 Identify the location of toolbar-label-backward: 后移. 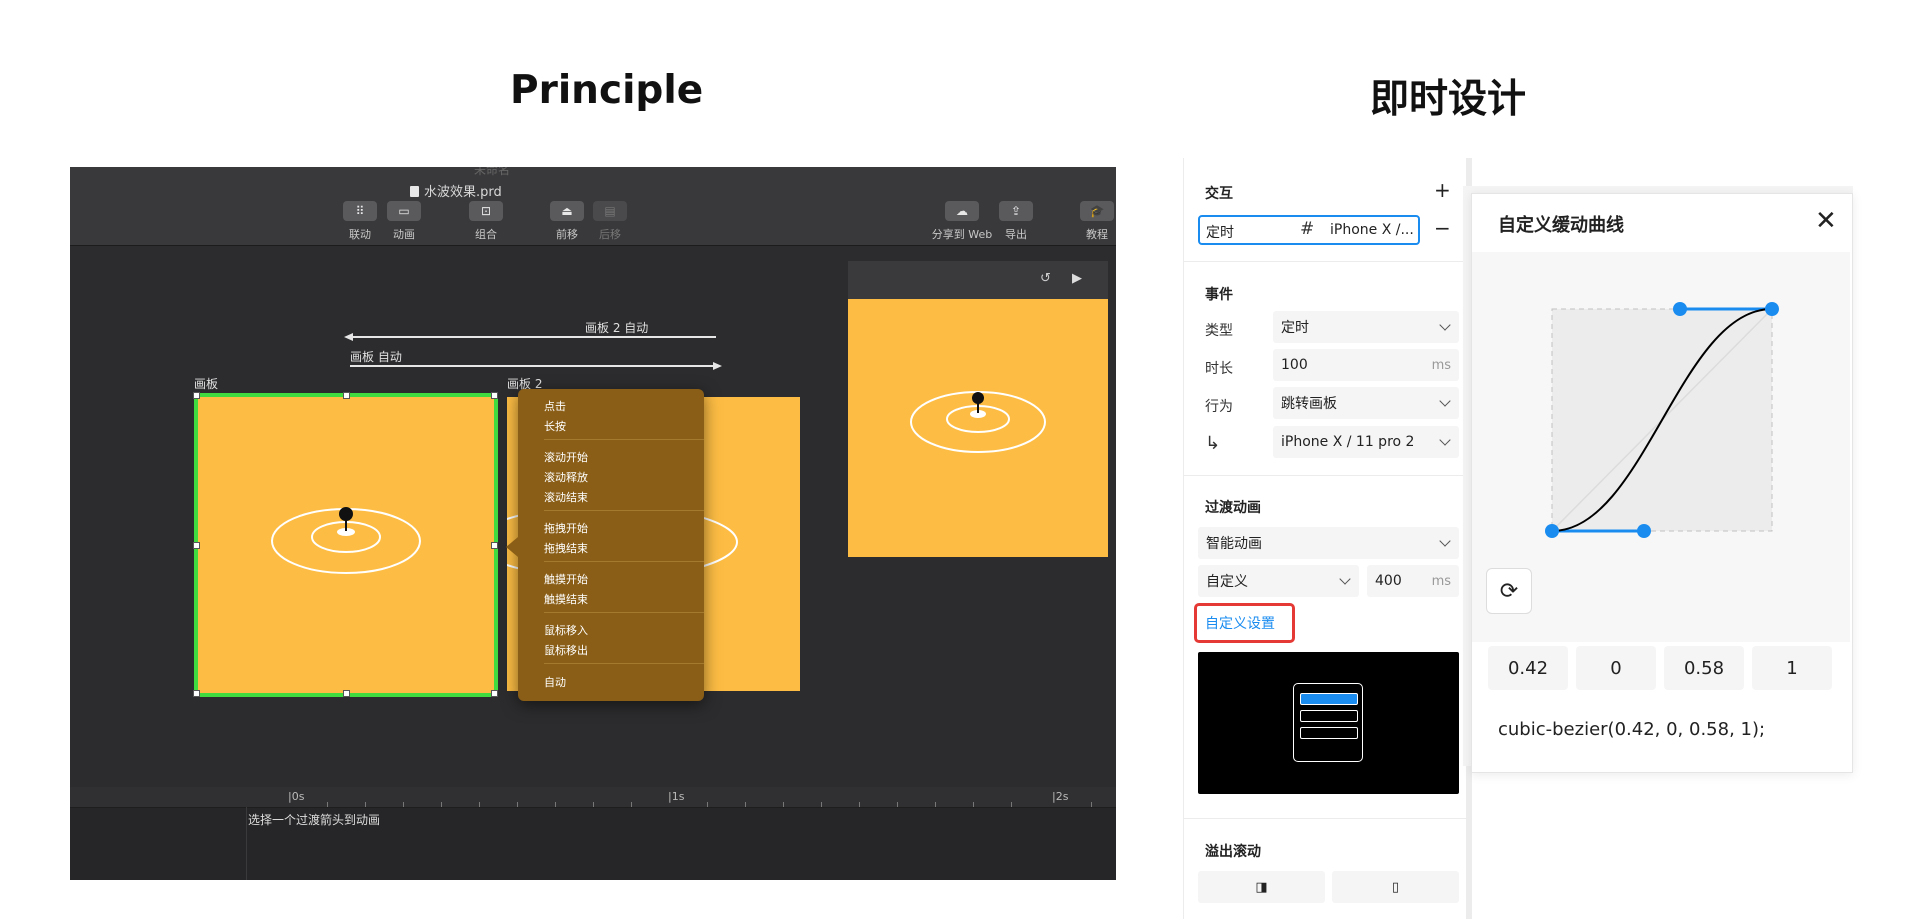
(610, 234).